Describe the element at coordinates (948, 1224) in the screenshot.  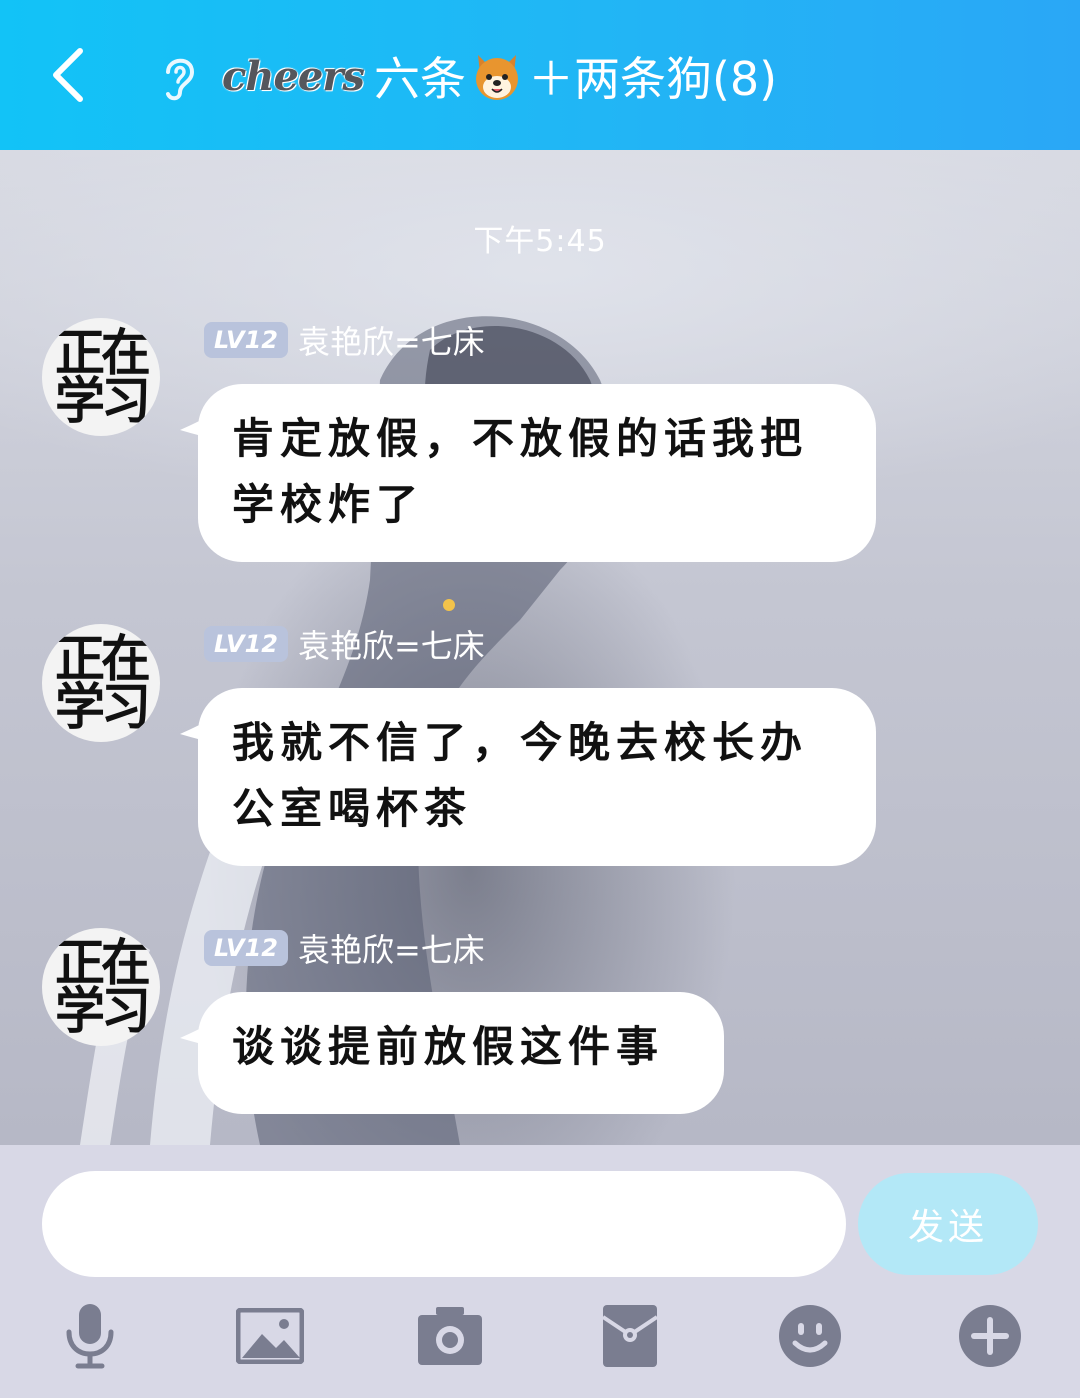
I see `send-button: 发送` at that location.